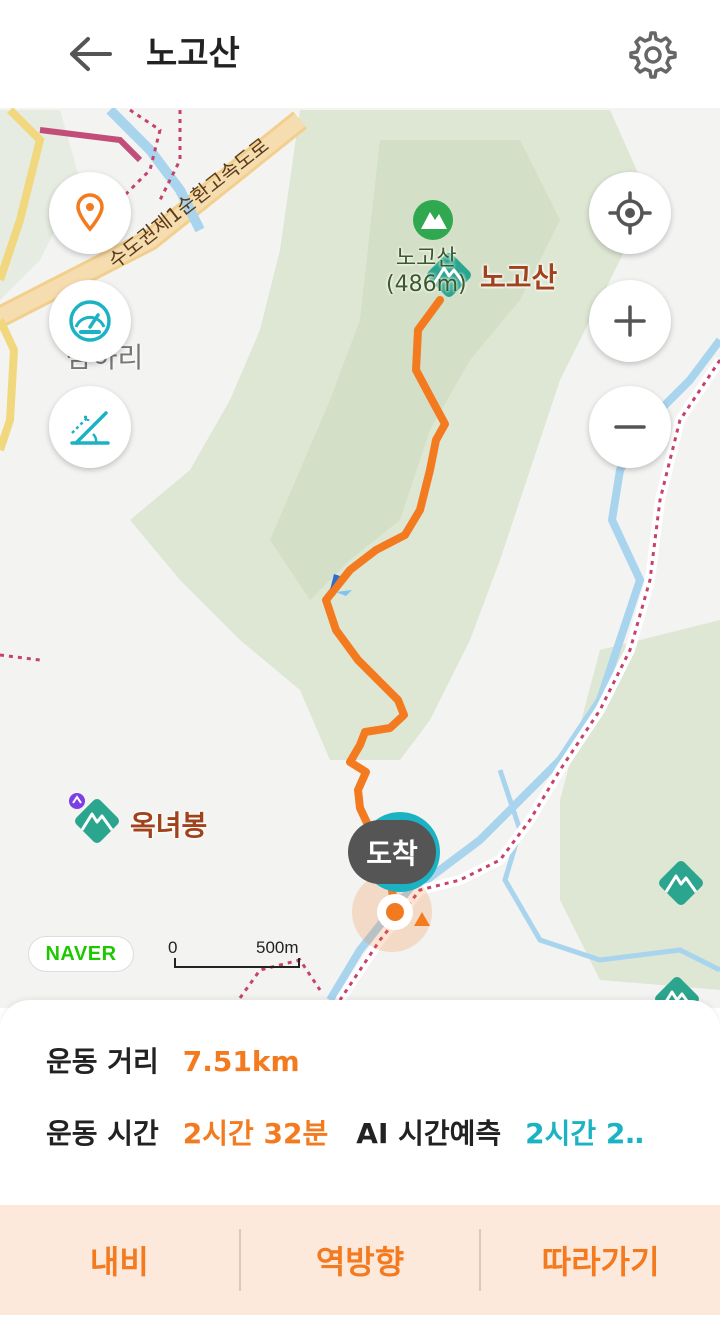 The image size is (720, 1318). What do you see at coordinates (600, 1260) in the screenshot?
I see `follow-button: 따라가기` at bounding box center [600, 1260].